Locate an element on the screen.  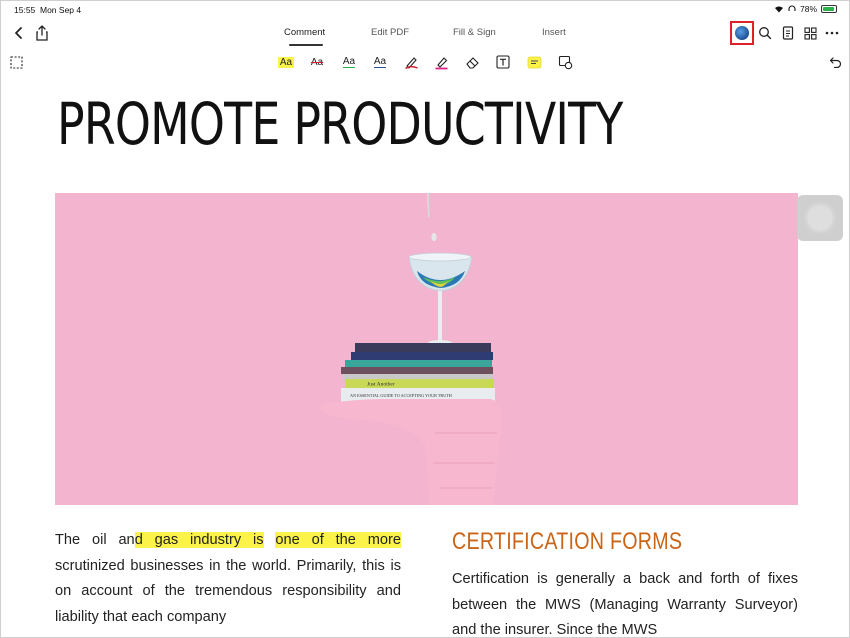
marquee-select-icon is located at coordinates (16, 62).